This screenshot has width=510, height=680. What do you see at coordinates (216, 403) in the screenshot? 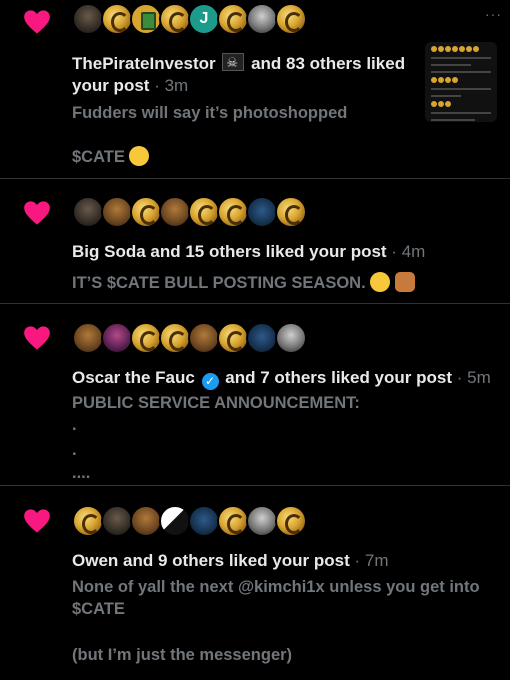
I see `post-text: PUBLIC SERVICE ANNOUNCEMENT:` at bounding box center [216, 403].